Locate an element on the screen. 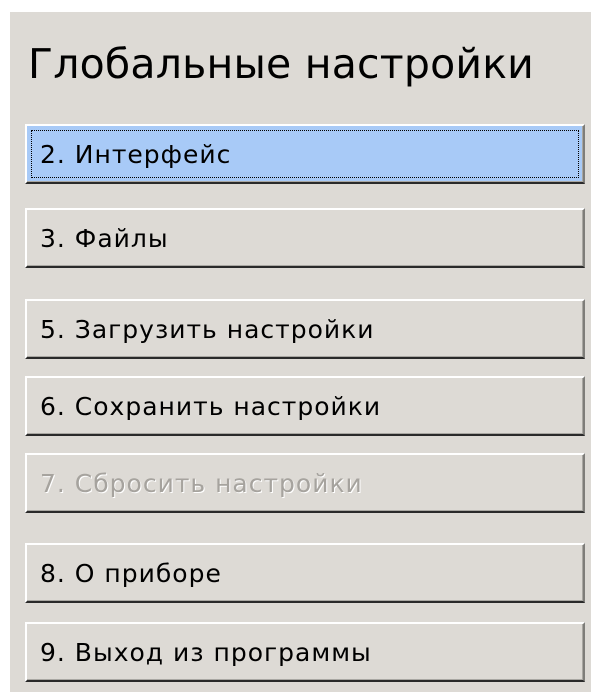  menu-item-label: 9. Выход из программы is located at coordinates (206, 652).